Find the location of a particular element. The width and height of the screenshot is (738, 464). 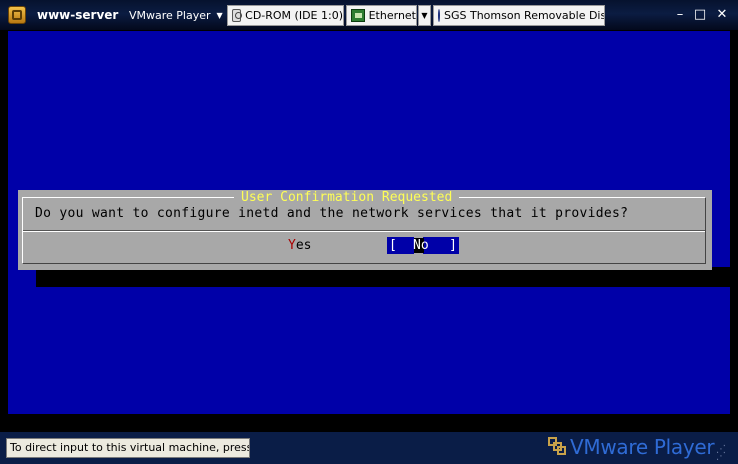

yes-label: es is located at coordinates (303, 245).